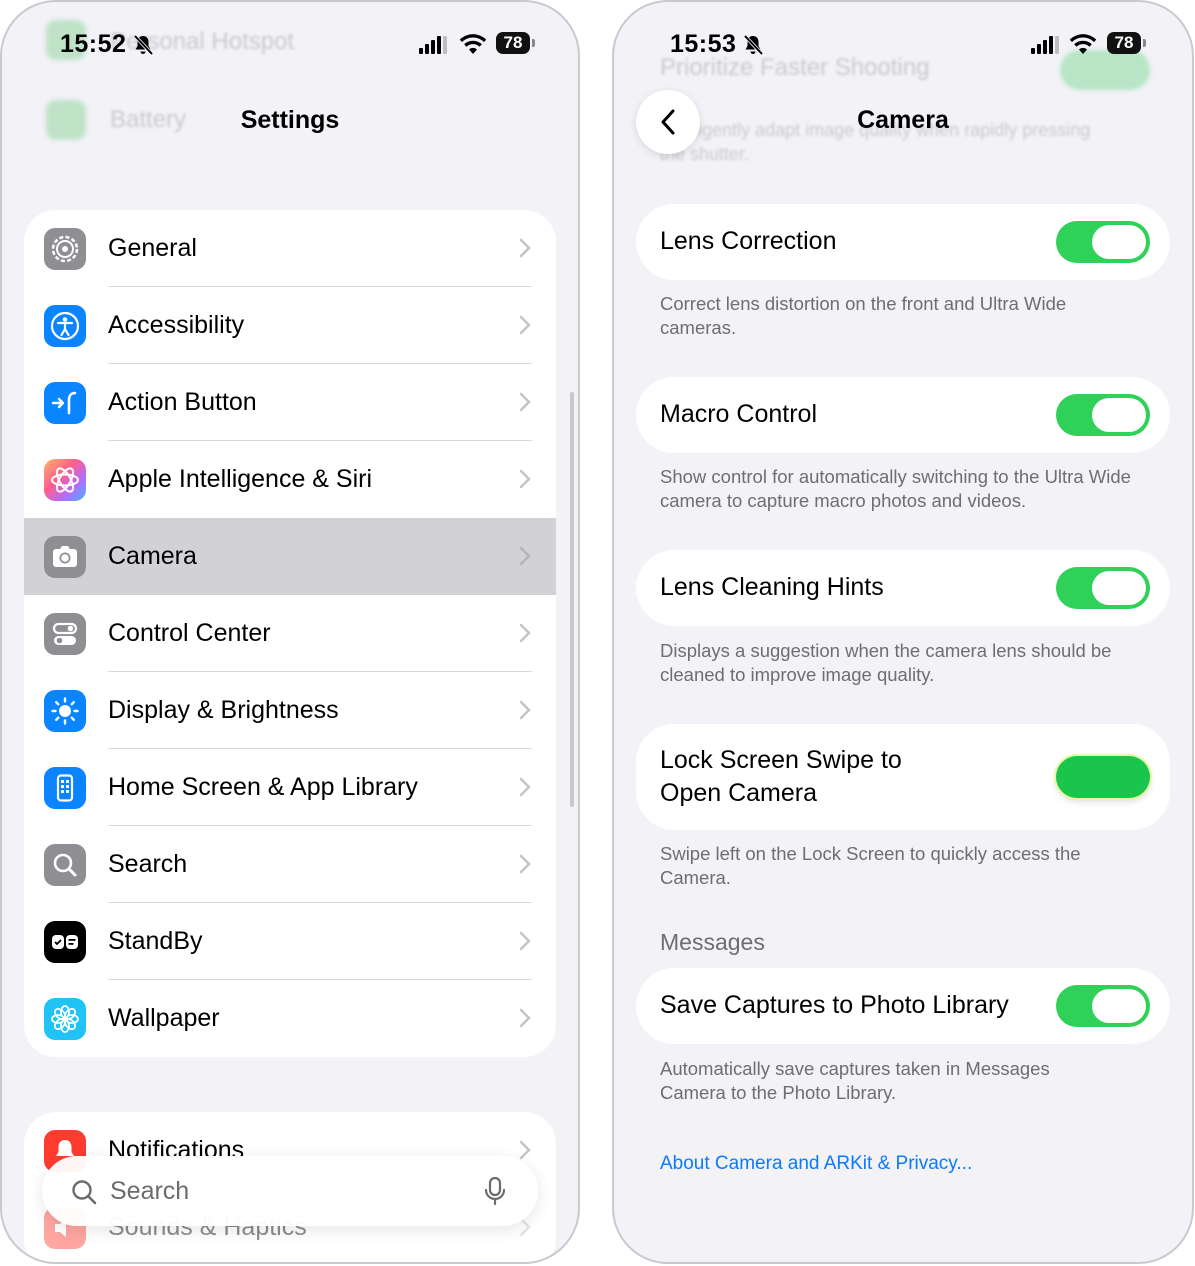 This screenshot has width=1195, height=1266. What do you see at coordinates (152, 556) in the screenshot?
I see `settings-row-label: Camera` at bounding box center [152, 556].